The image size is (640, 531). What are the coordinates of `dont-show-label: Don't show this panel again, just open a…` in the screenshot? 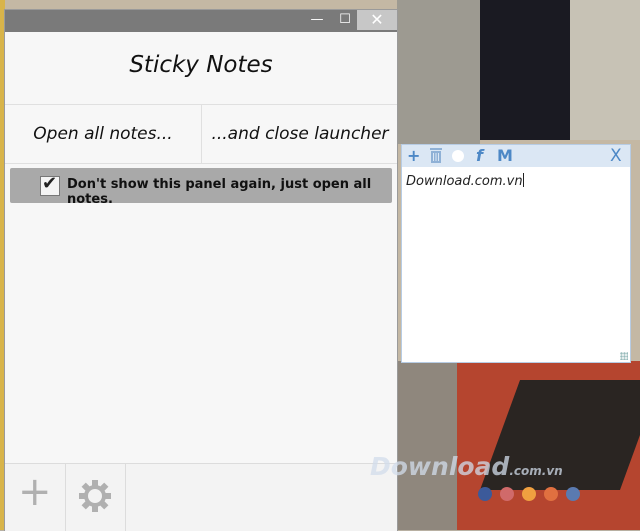 It's located at (219, 192).